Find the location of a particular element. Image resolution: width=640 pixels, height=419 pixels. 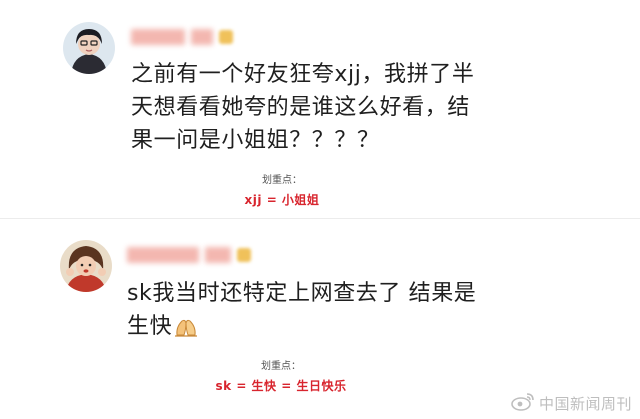

weibo-logo-icon is located at coordinates (523, 403).